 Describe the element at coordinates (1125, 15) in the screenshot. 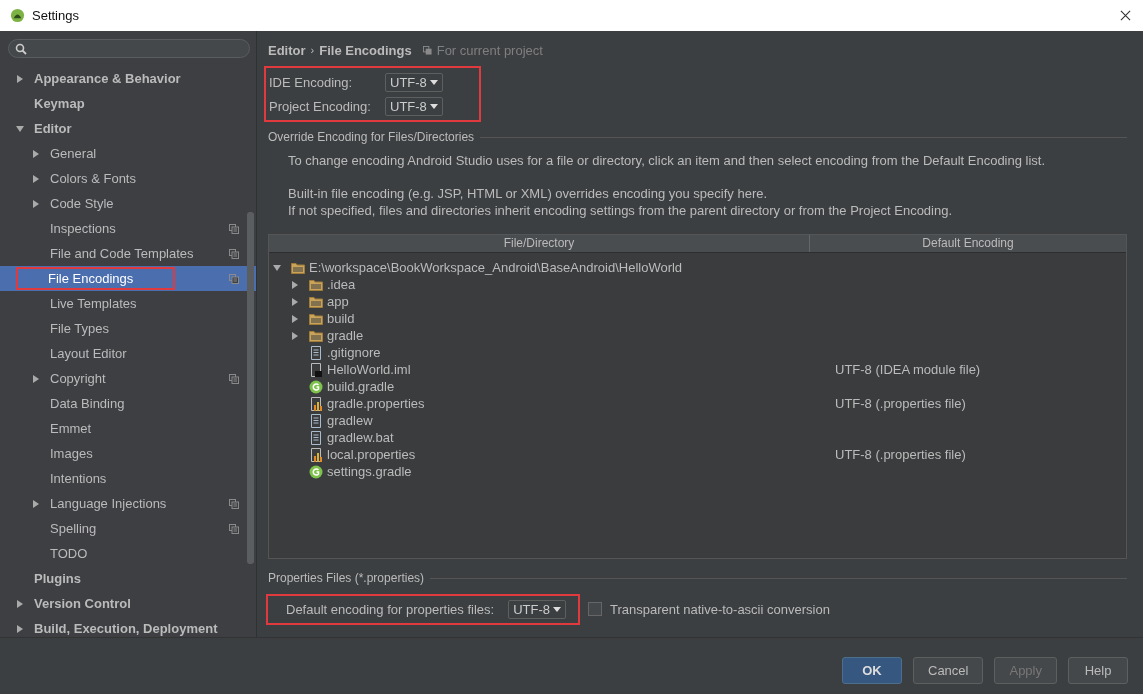

I see `close-icon` at that location.